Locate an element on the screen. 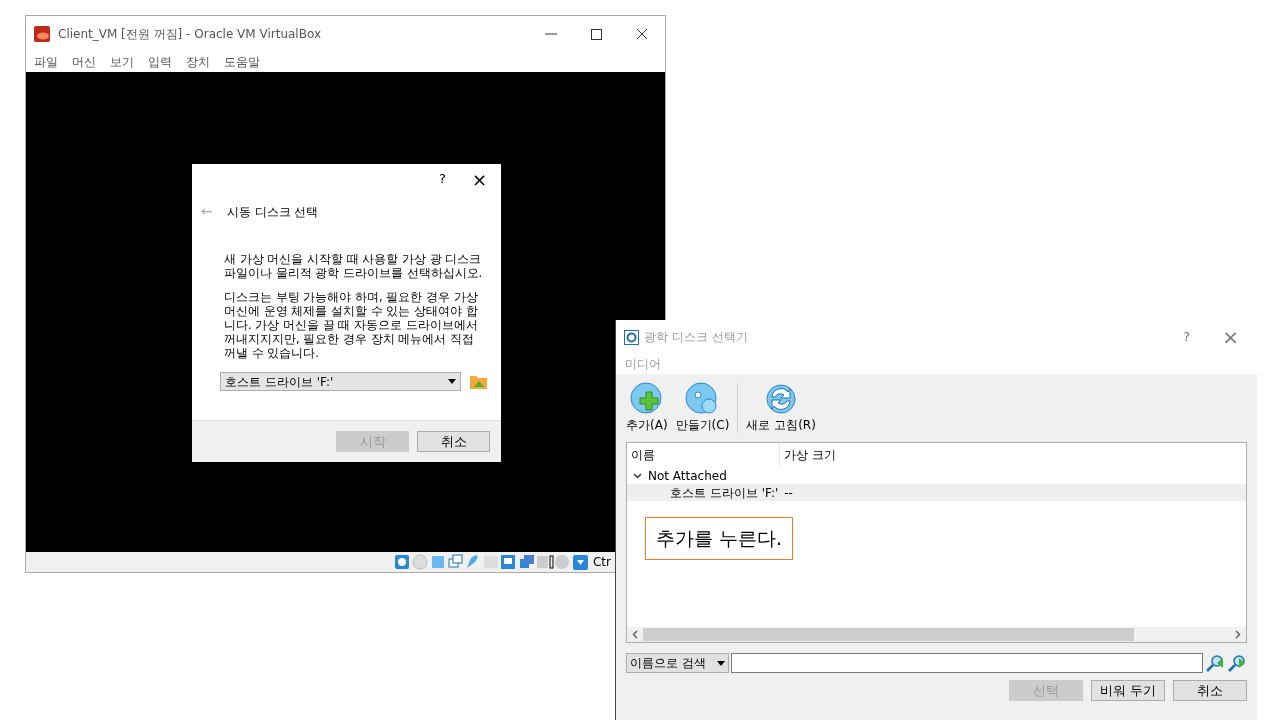 The image size is (1280, 720). close-icon is located at coordinates (642, 34).